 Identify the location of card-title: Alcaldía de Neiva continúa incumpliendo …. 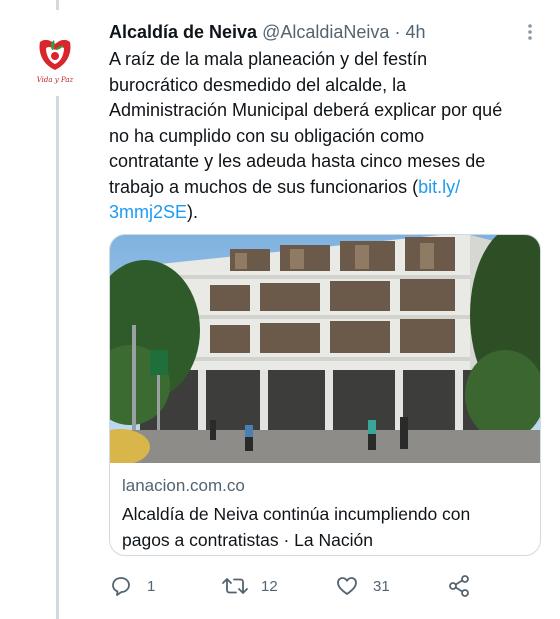
(325, 527).